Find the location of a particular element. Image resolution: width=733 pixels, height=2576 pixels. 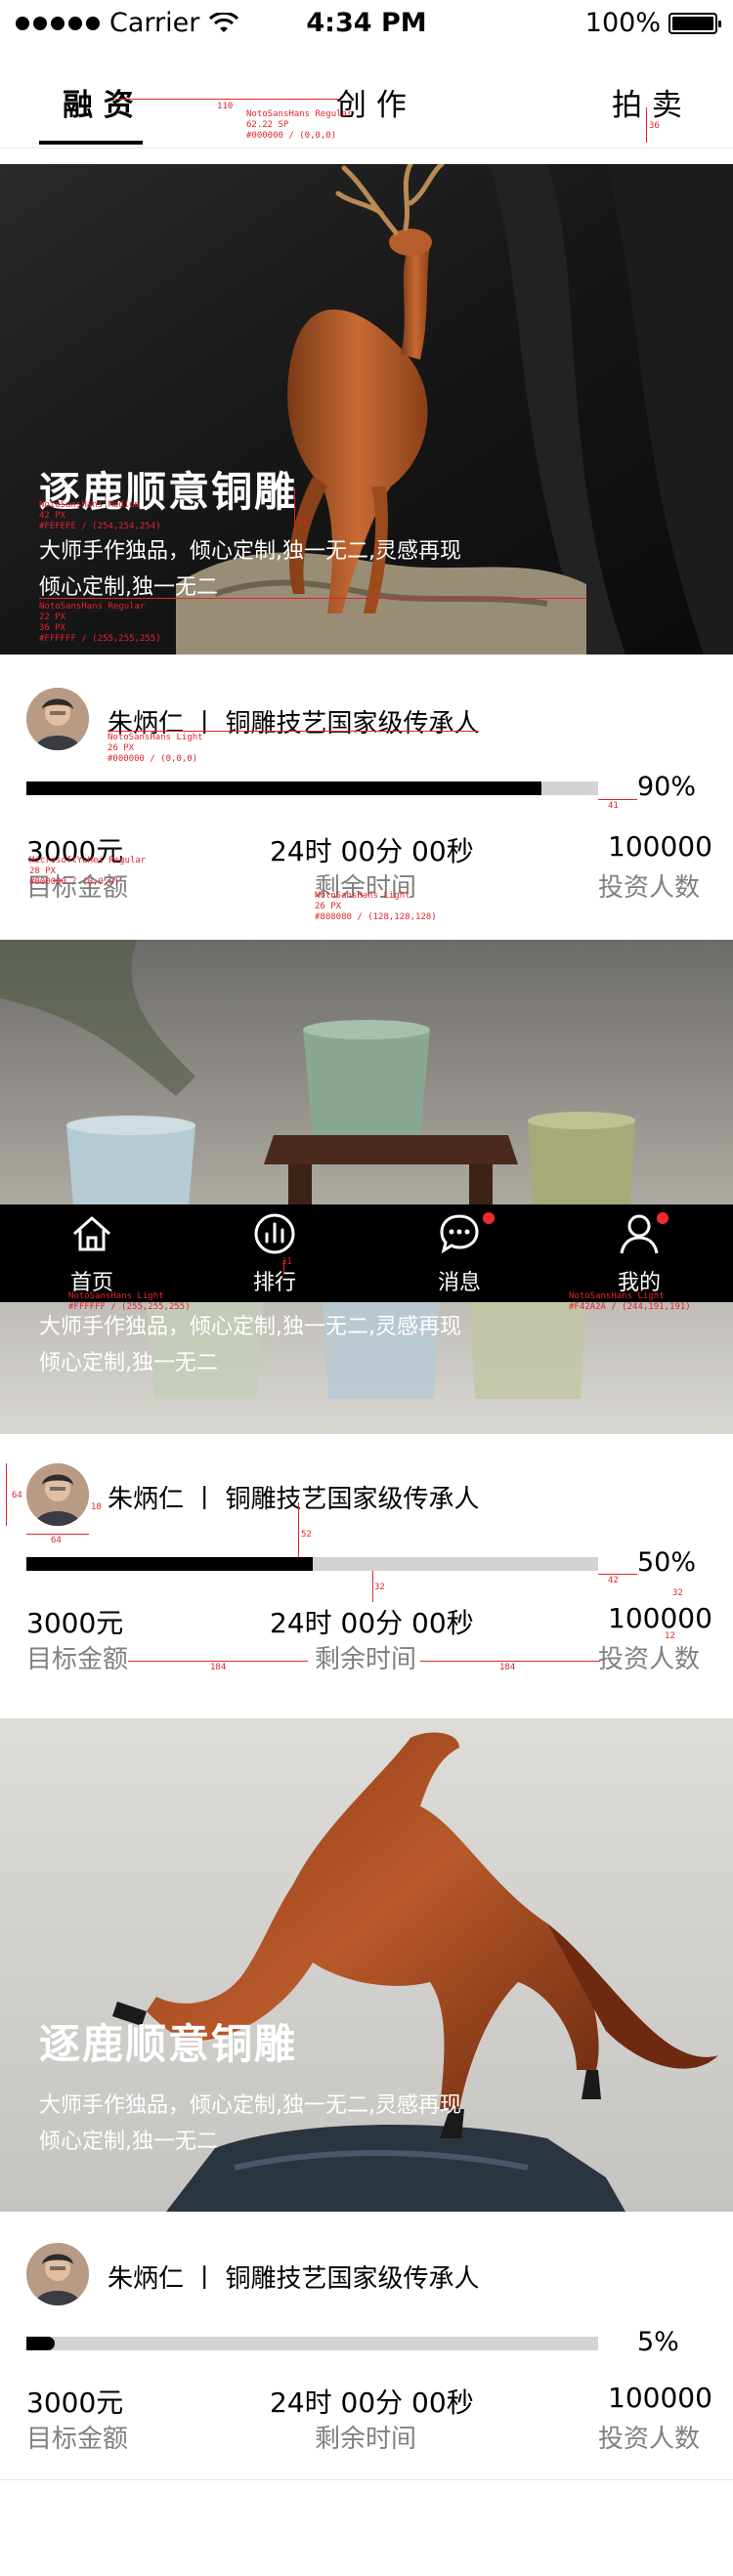

status-bar: Carrier 4:34 PM 100% is located at coordinates (366, 22).